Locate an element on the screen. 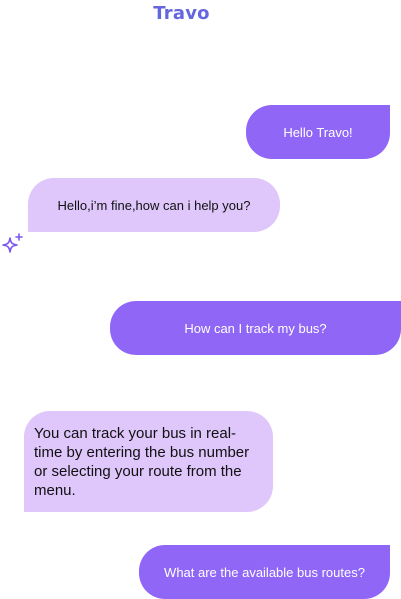 The image size is (401, 599). message-text: Hello,i’m fine,how can i help you? is located at coordinates (154, 205).